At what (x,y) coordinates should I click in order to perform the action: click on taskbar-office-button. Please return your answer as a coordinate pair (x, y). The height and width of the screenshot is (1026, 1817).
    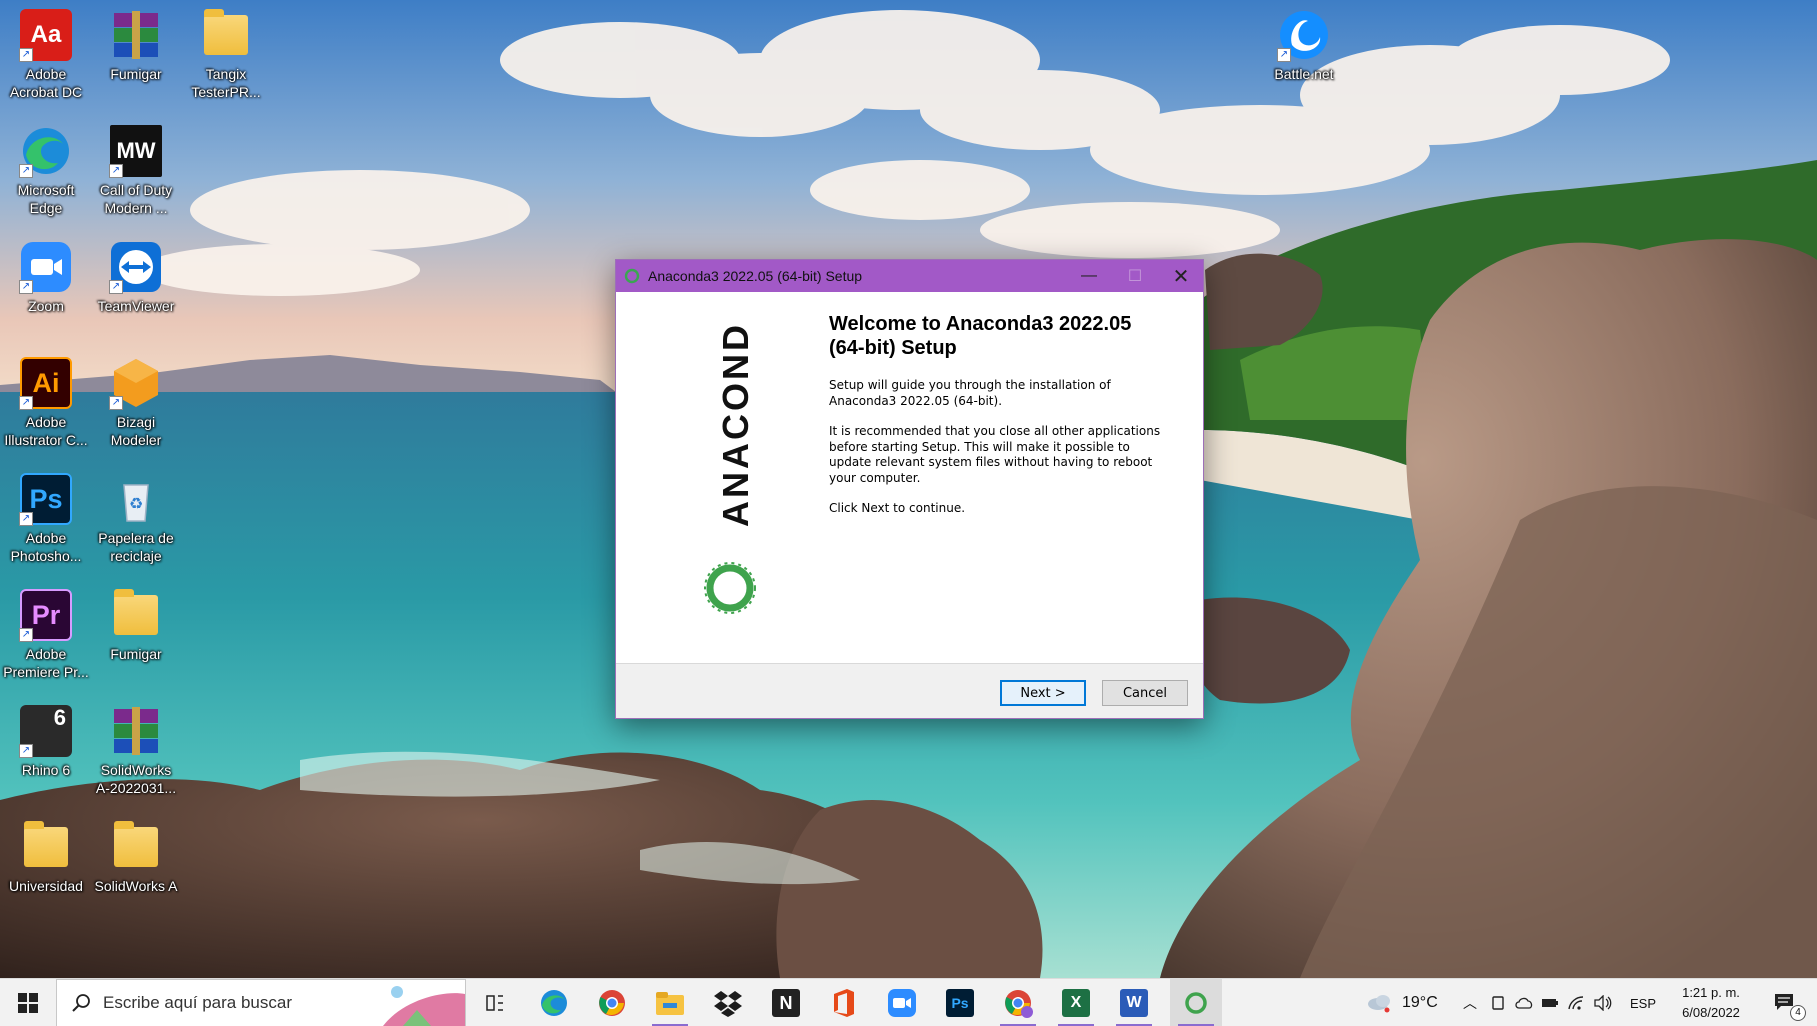
    Looking at the image, I should click on (844, 1002).